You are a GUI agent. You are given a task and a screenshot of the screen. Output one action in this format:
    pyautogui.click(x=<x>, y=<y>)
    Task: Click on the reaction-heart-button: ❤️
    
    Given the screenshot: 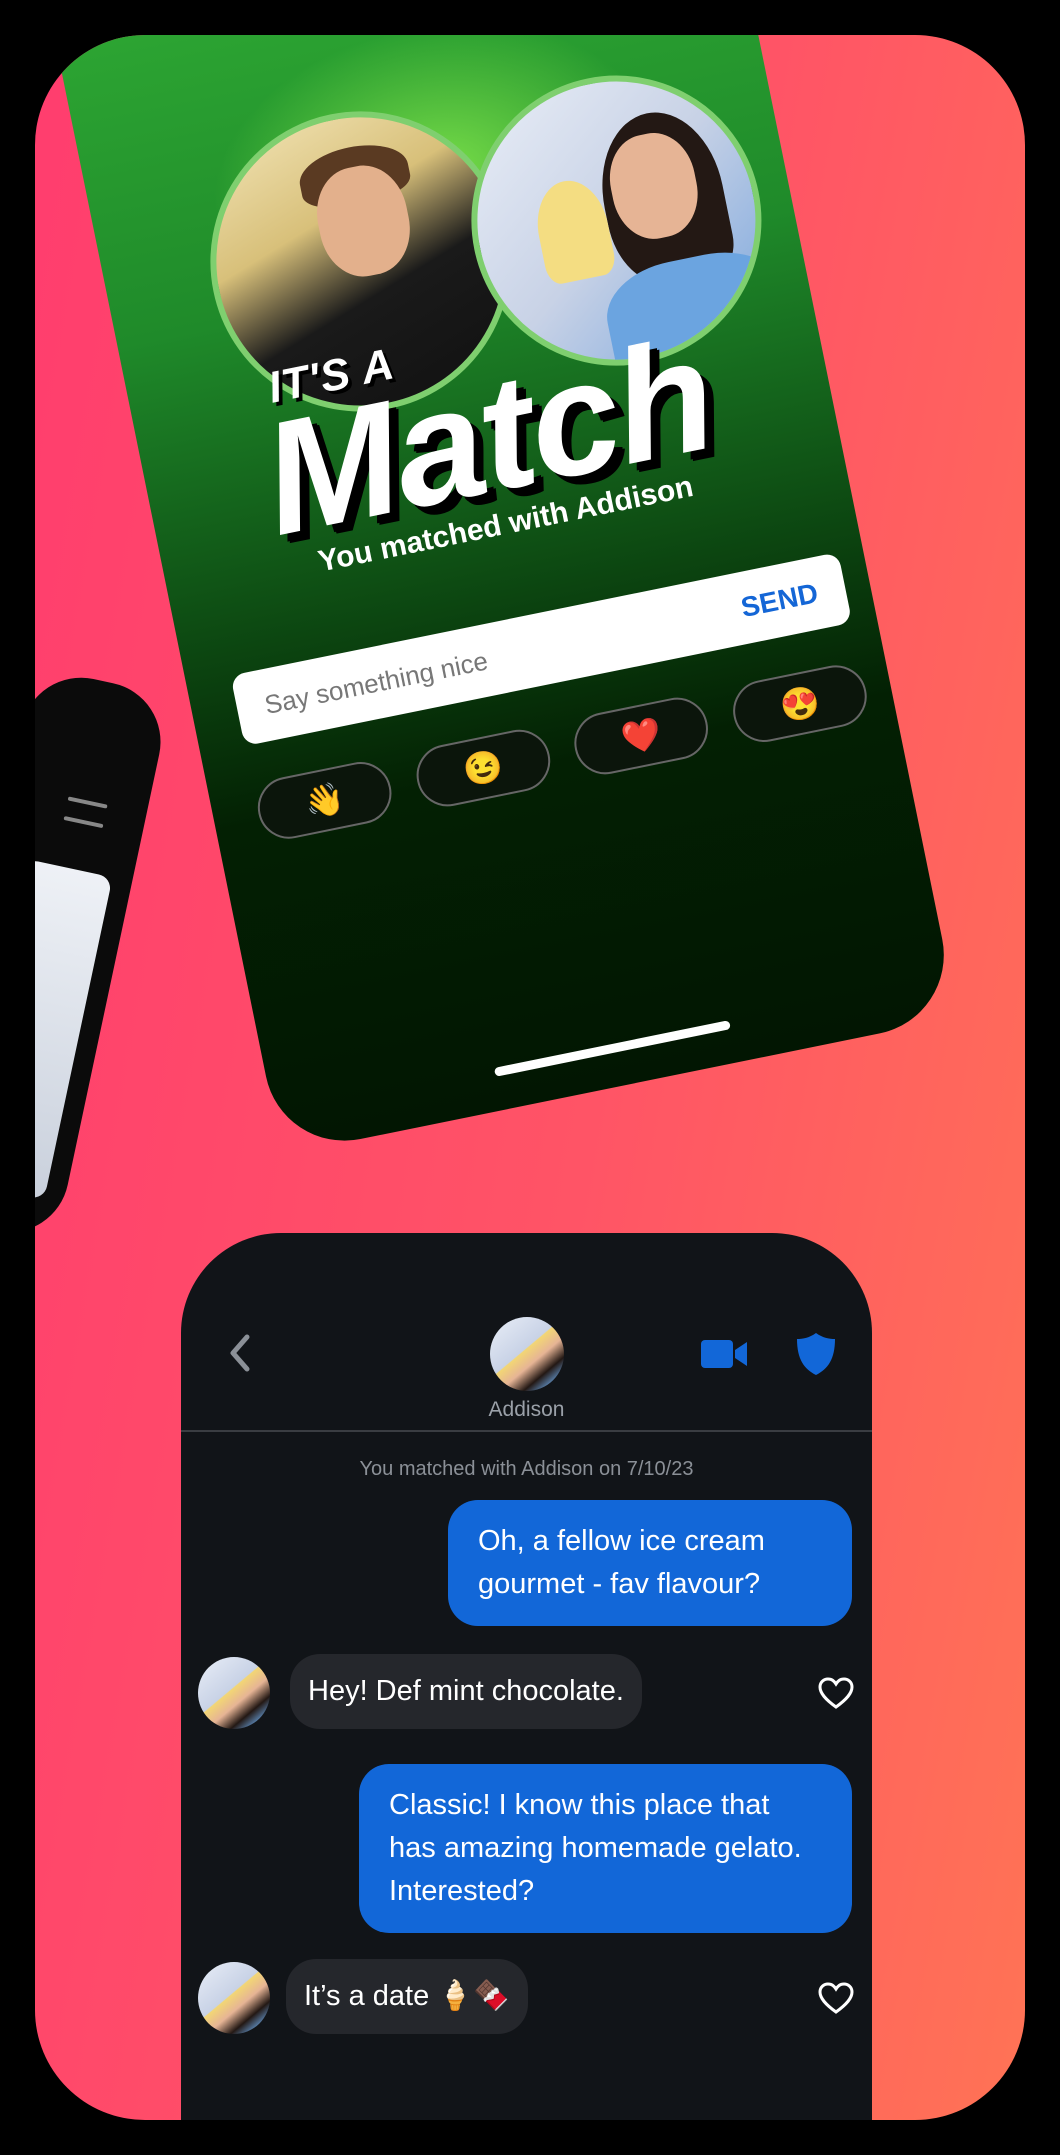 What is the action you would take?
    pyautogui.click(x=641, y=736)
    